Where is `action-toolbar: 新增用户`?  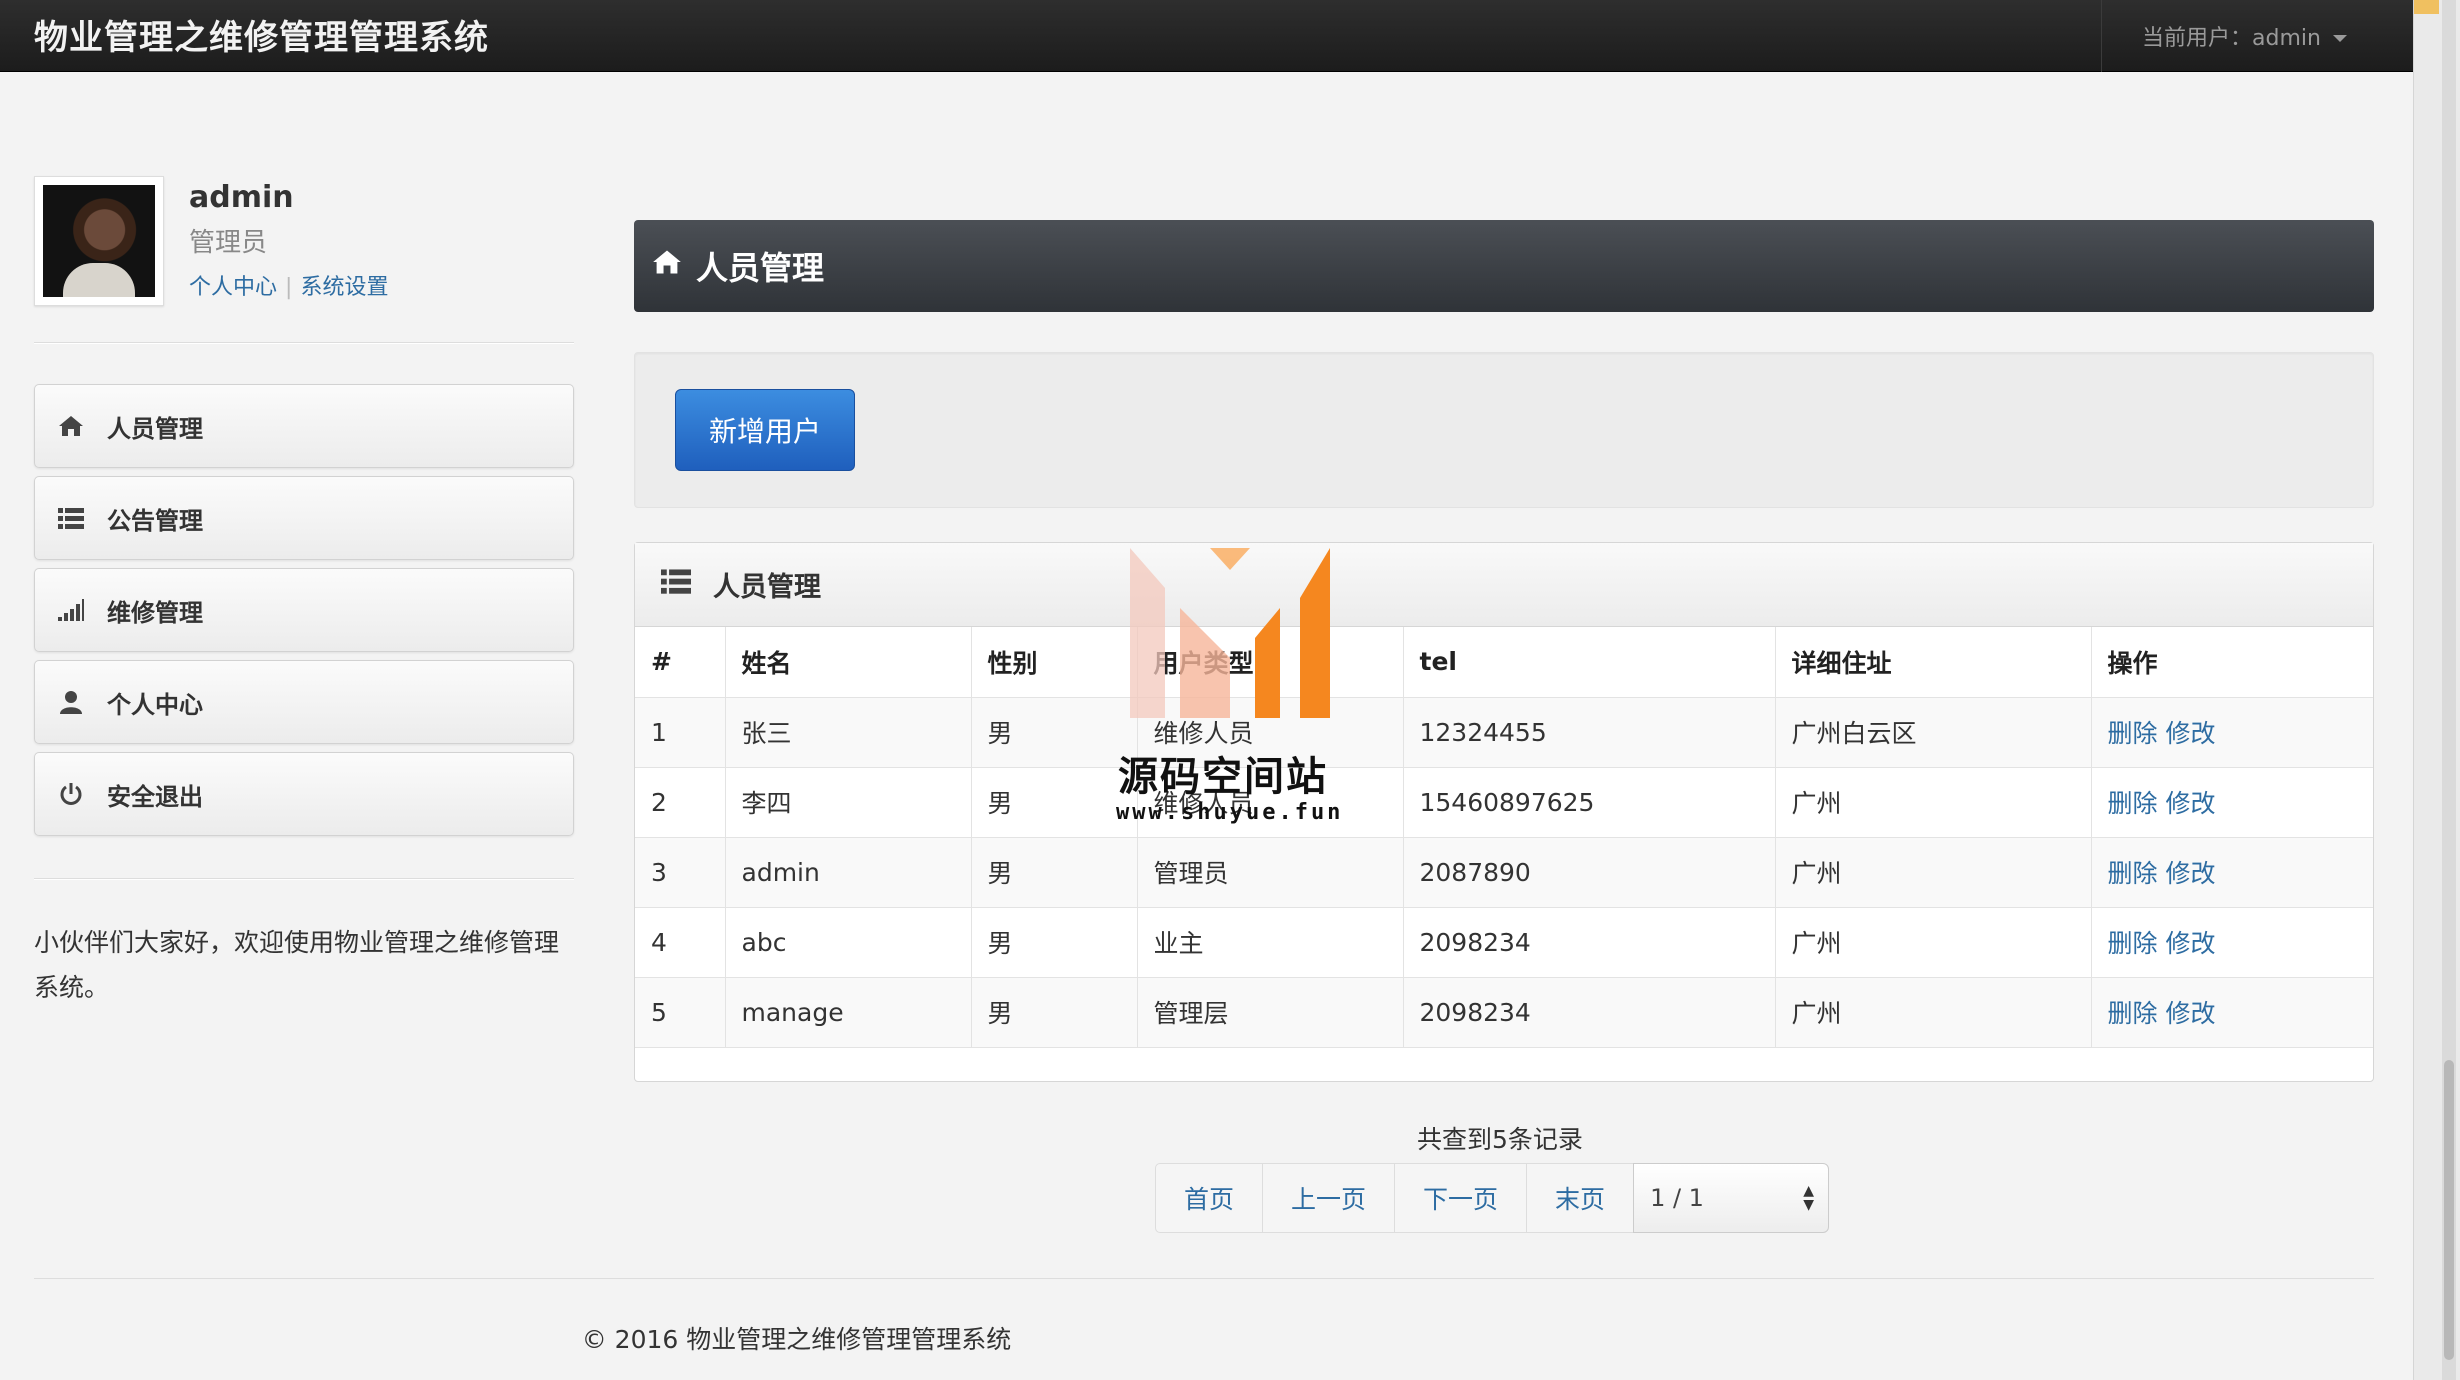
action-toolbar: 新增用户 is located at coordinates (1504, 430).